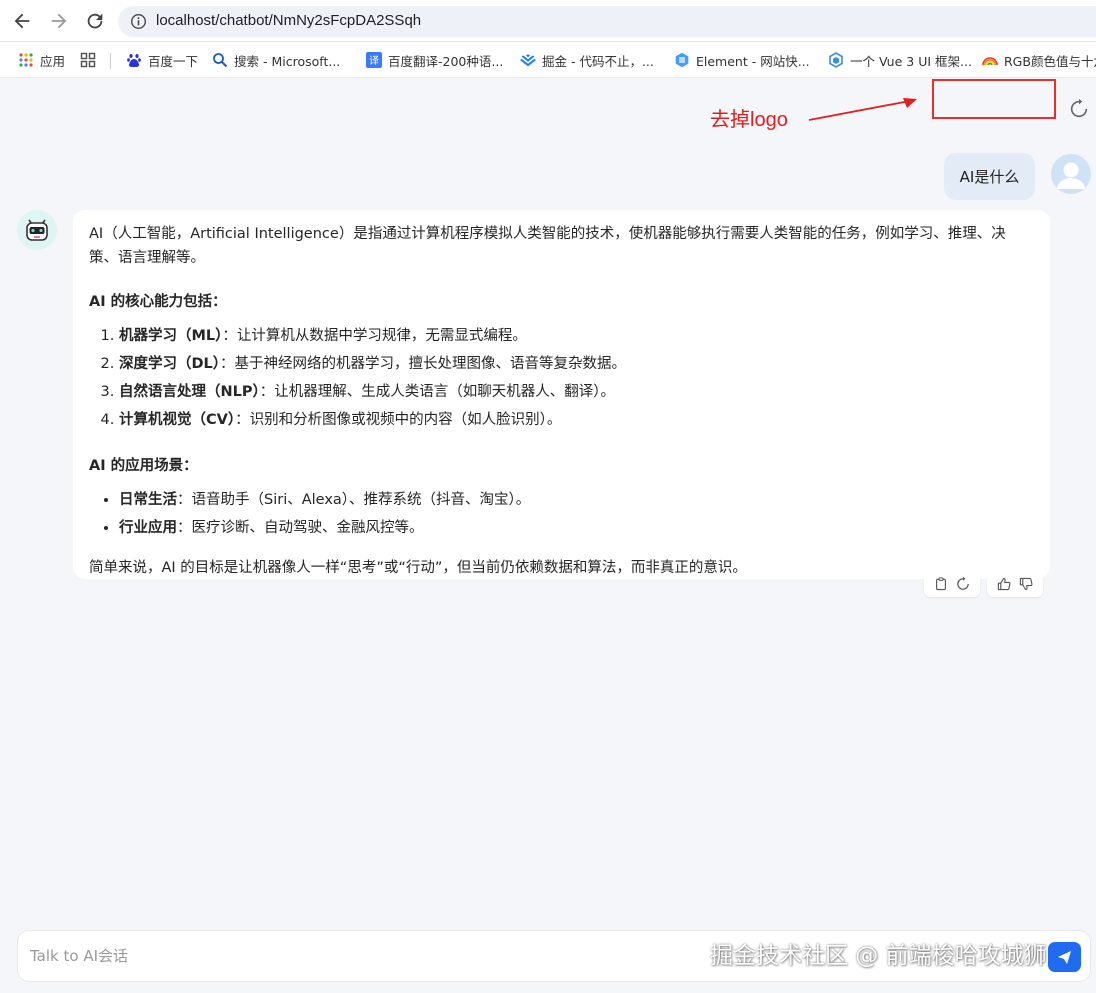 The height and width of the screenshot is (993, 1096). What do you see at coordinates (26, 60) in the screenshot?
I see `apps-grid-icon` at bounding box center [26, 60].